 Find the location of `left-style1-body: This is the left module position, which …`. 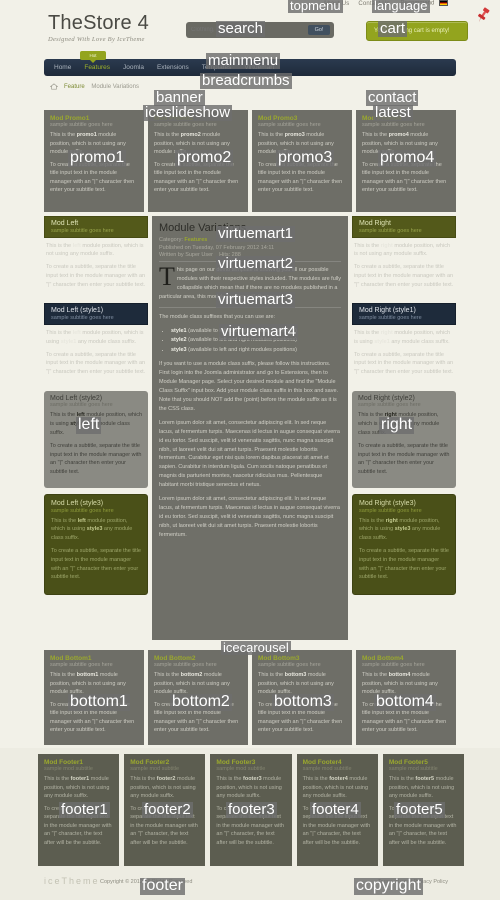

left-style1-body: This is the left module position, which … is located at coordinates (96, 352).